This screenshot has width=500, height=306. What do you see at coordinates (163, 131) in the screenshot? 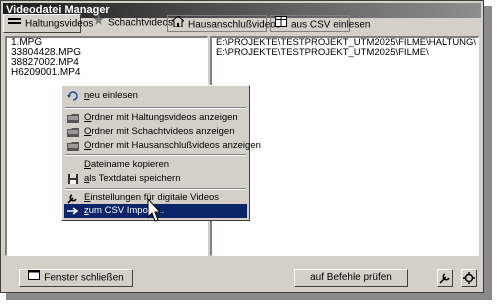
I see `menu-label: rdner mit Schachtvideos anzeigen` at bounding box center [163, 131].